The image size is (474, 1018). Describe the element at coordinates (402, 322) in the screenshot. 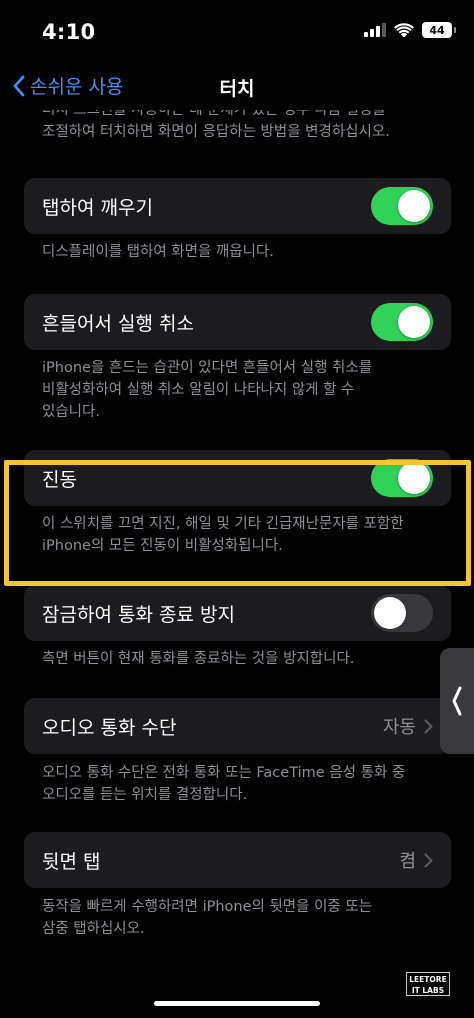

I see `shake-to-undo-toggle` at that location.